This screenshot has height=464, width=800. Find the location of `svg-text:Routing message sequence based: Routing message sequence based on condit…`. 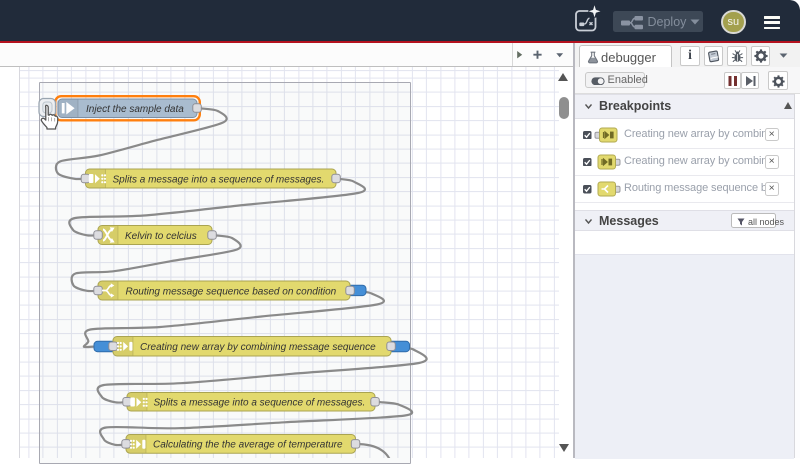

svg-text:Routing message sequence based: Routing message sequence based on condit… is located at coordinates (231, 291).